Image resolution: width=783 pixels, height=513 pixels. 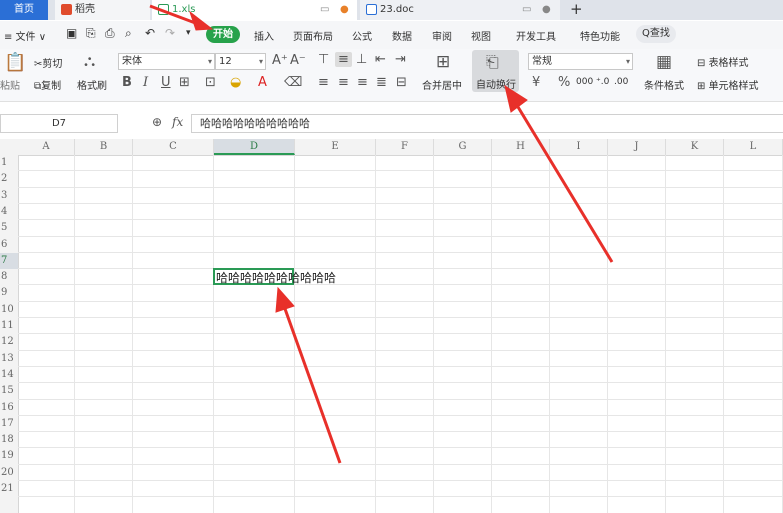 What do you see at coordinates (580, 61) in the screenshot?
I see `number-format-select: 常规 ▾` at bounding box center [580, 61].